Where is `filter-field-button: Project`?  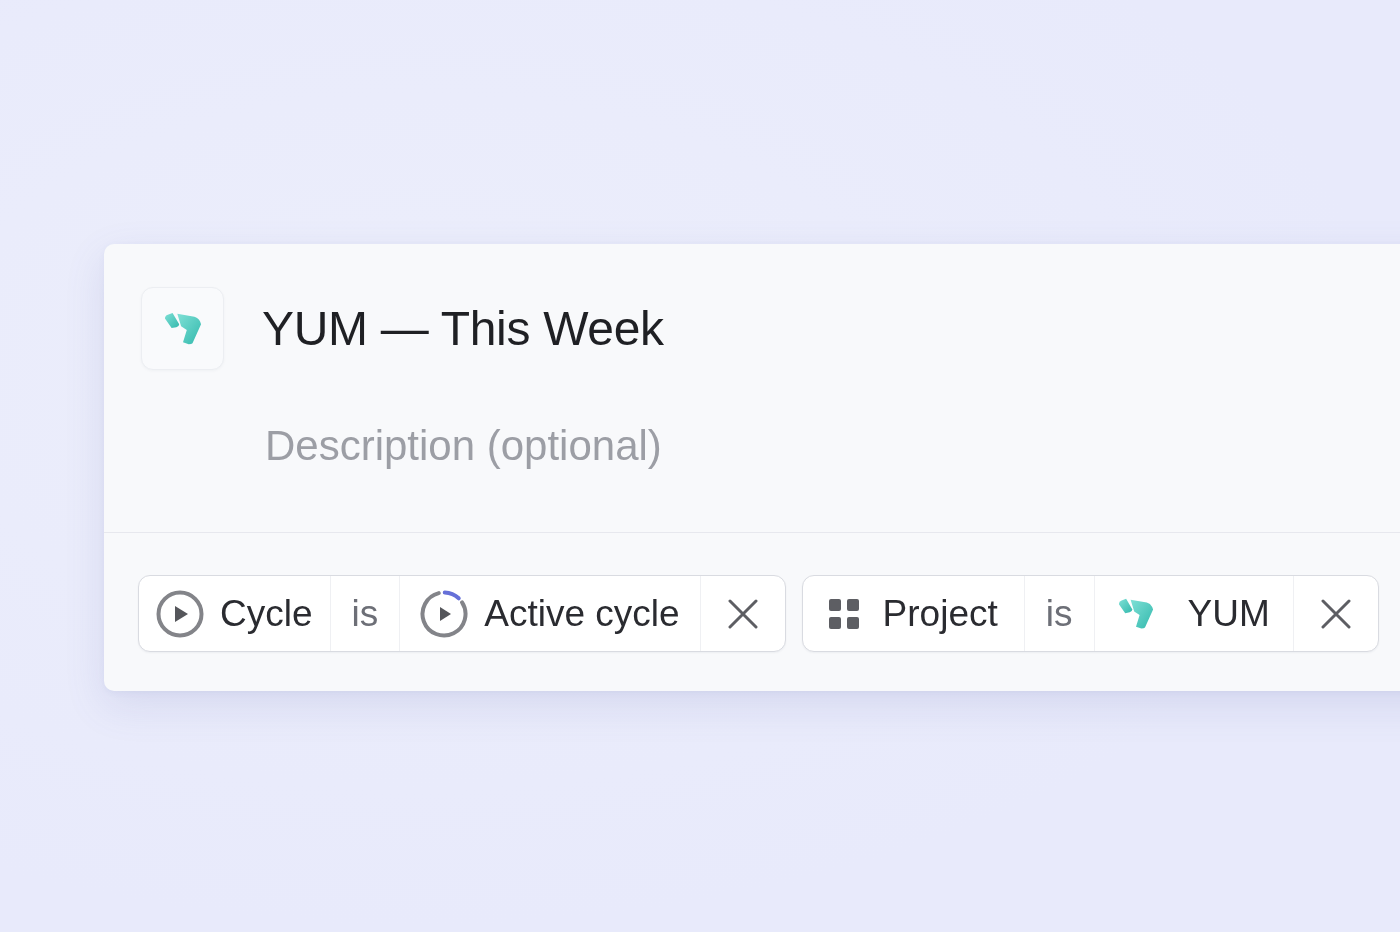
filter-field-button: Project is located at coordinates (913, 613).